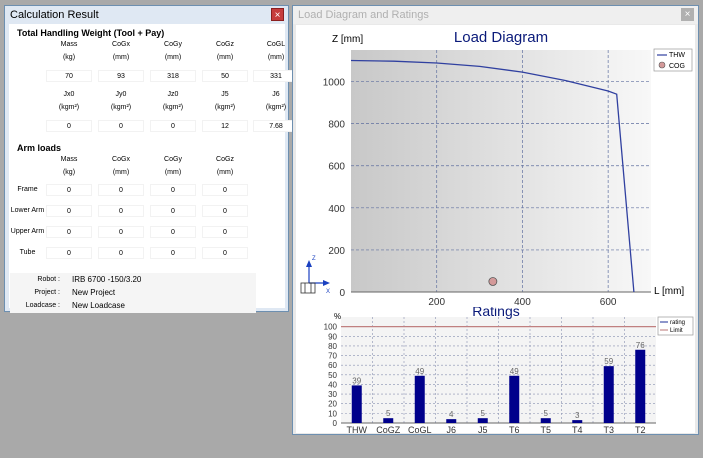 This screenshot has width=703, height=458. What do you see at coordinates (332, 375) in the screenshot?
I see `y-tick-label: 50` at bounding box center [332, 375].